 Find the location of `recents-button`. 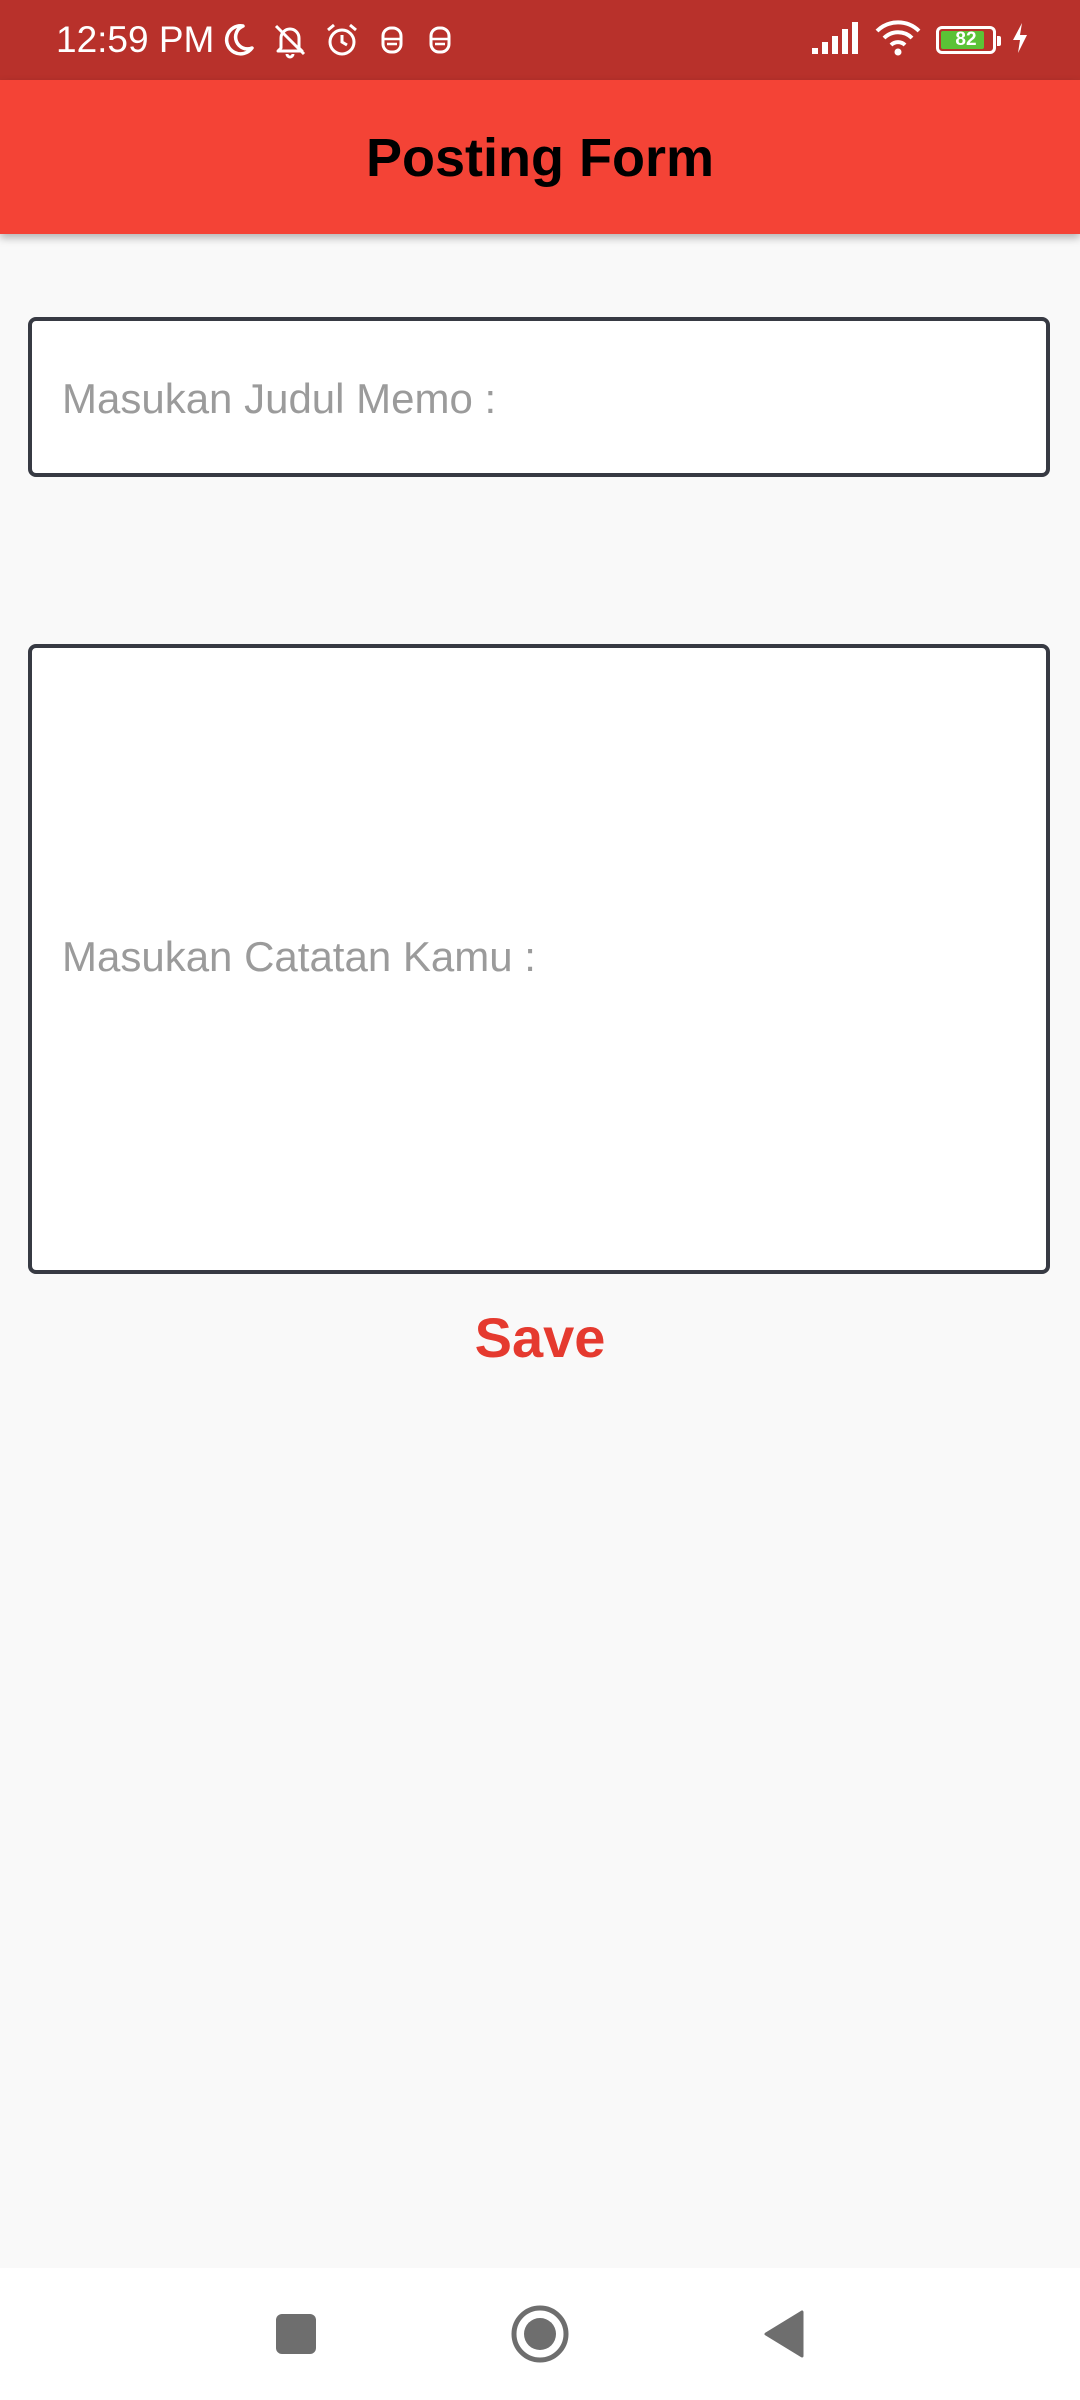

recents-button is located at coordinates (296, 2334).